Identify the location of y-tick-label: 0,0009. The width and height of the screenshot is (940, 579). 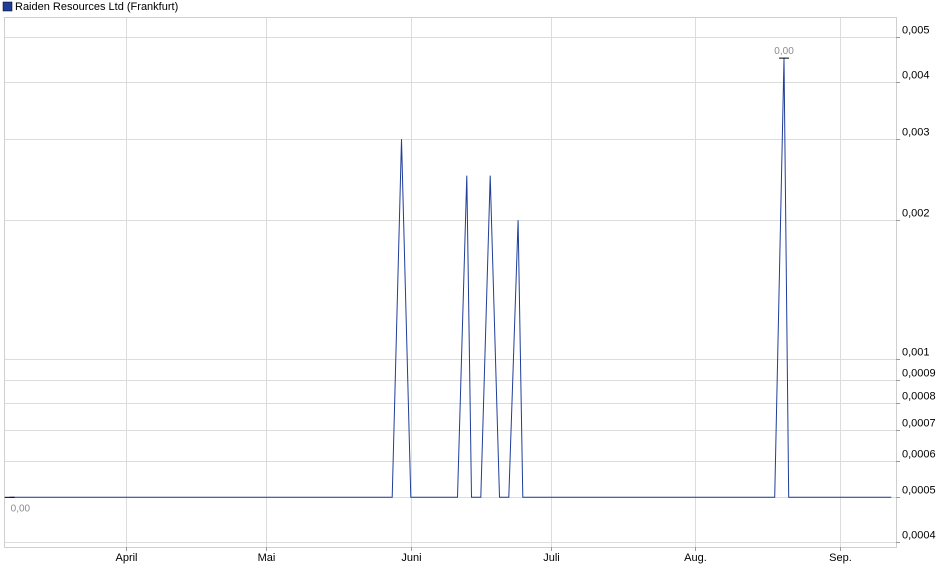
(919, 374).